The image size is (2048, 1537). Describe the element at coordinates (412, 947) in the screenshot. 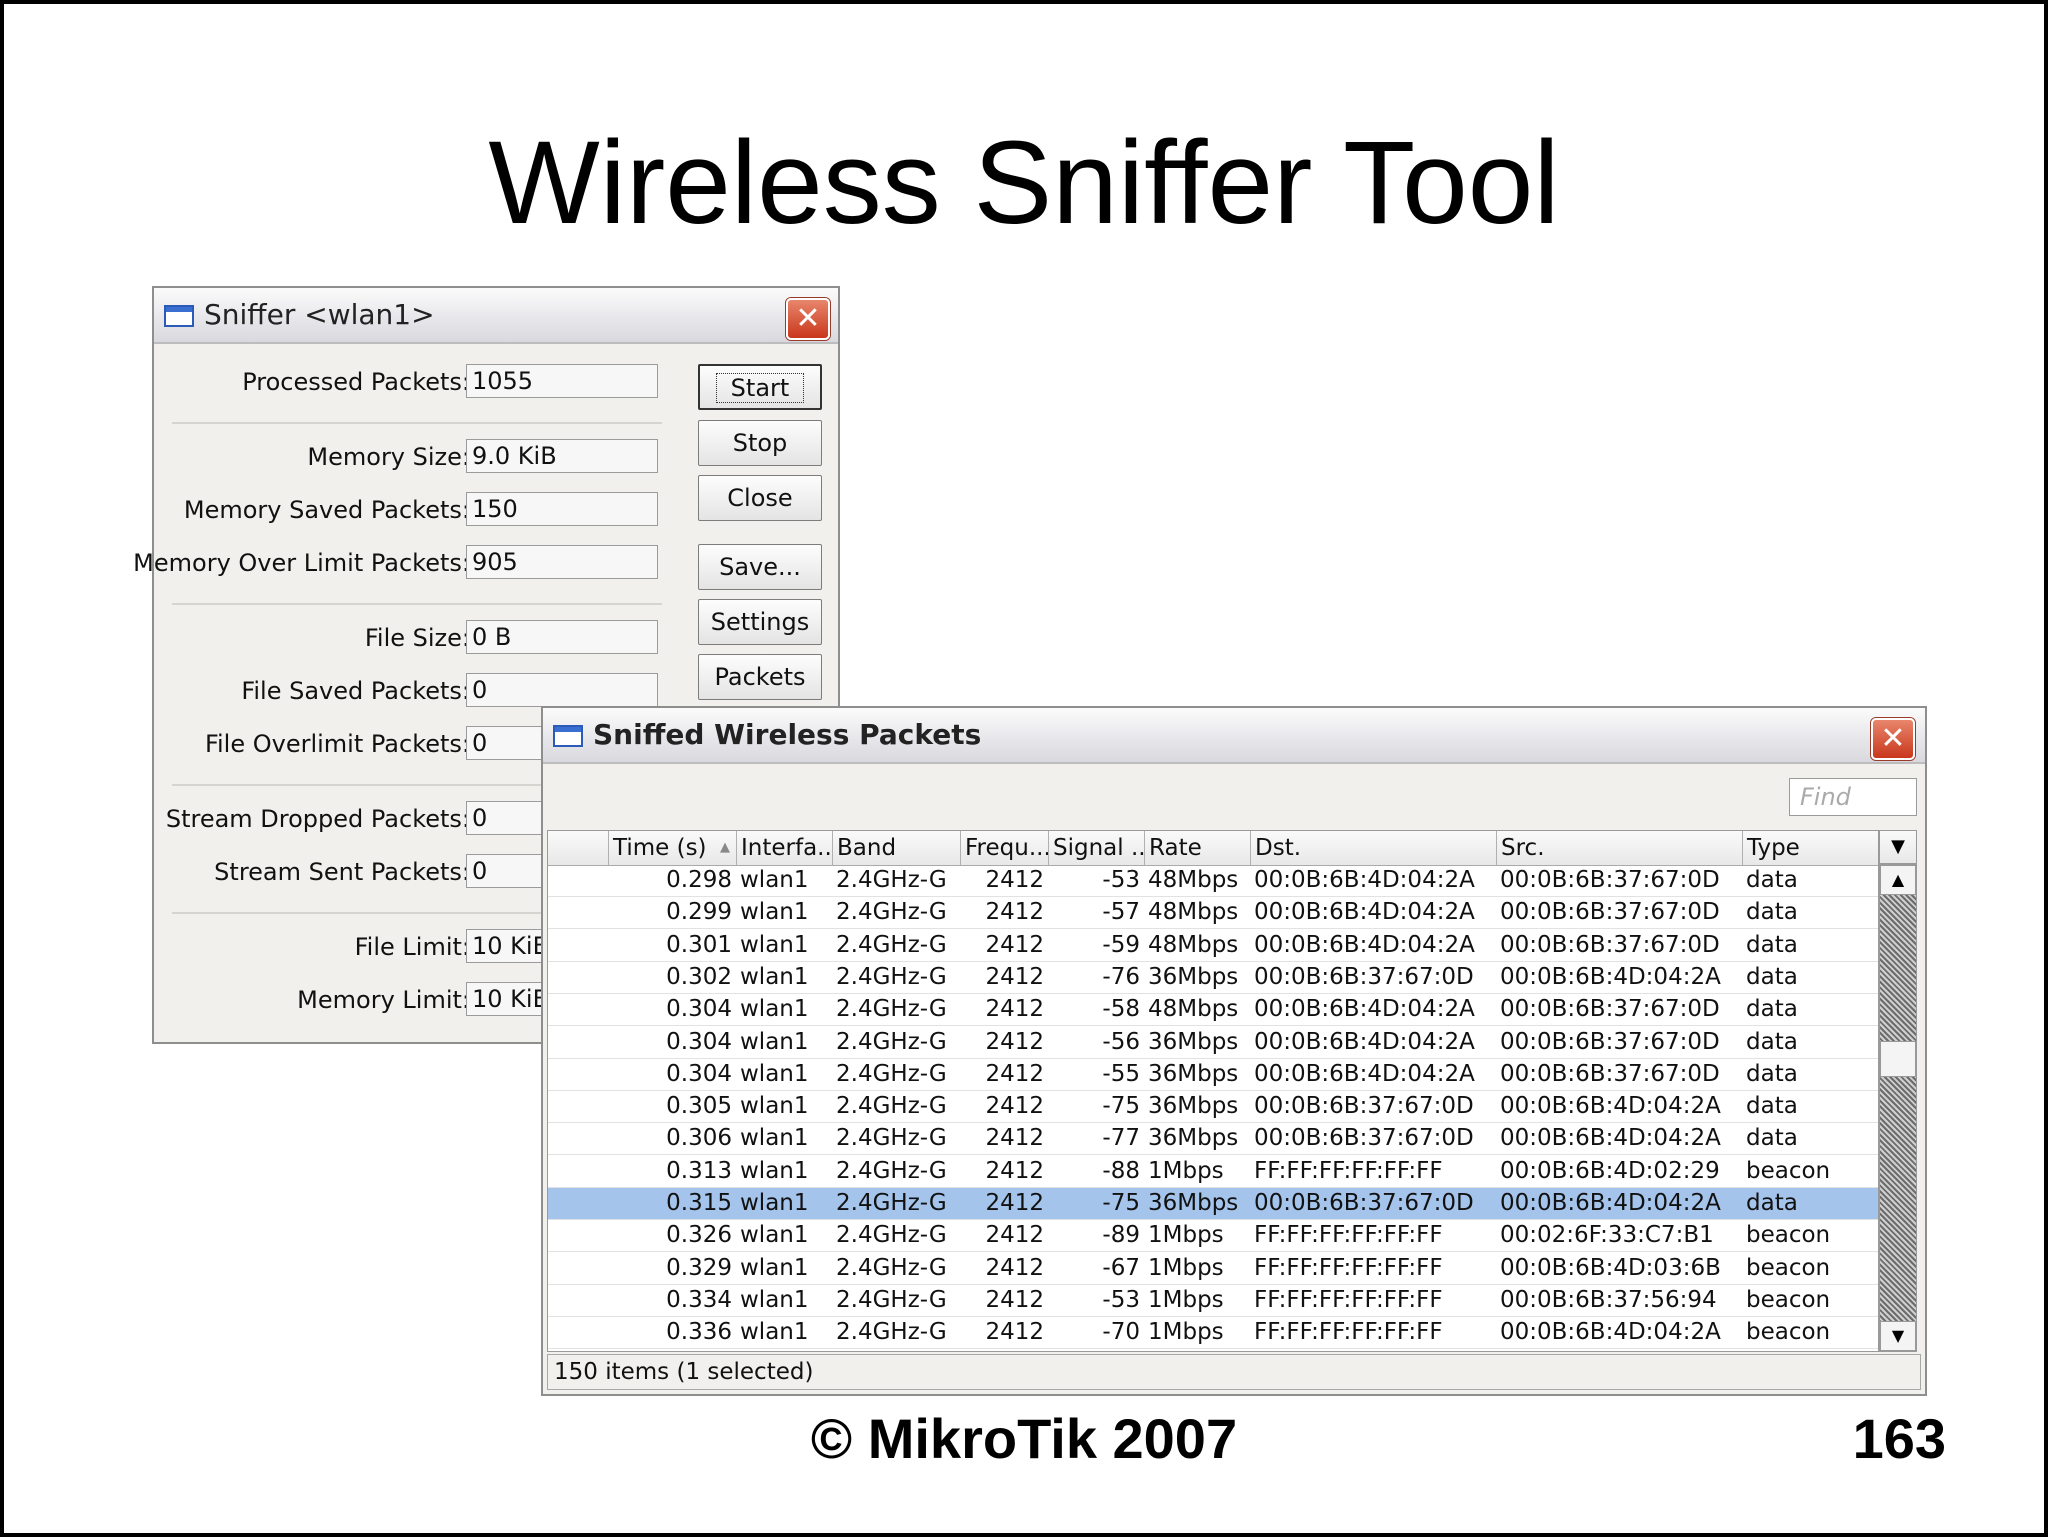

I see `file-limit-label: File Limit:` at that location.